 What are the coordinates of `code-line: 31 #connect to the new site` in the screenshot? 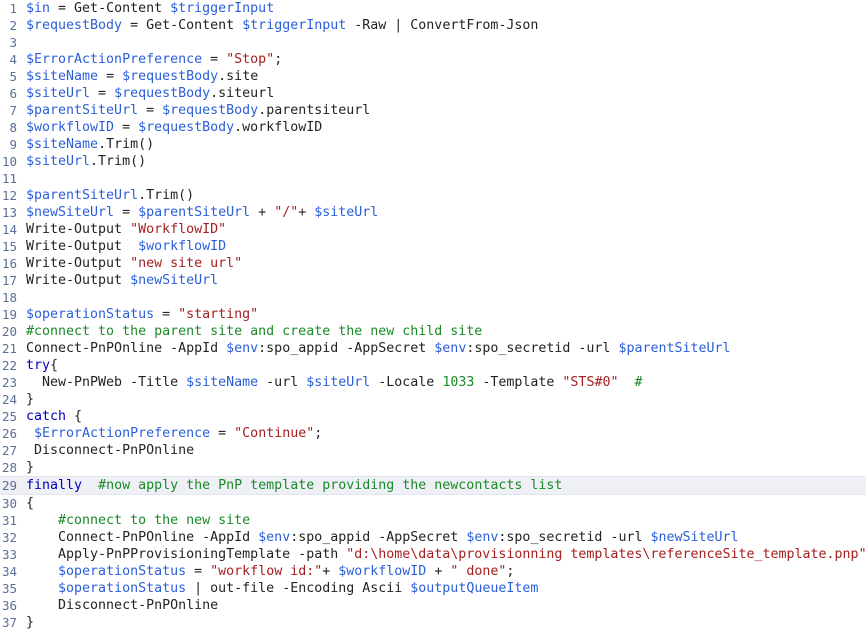 It's located at (433, 520).